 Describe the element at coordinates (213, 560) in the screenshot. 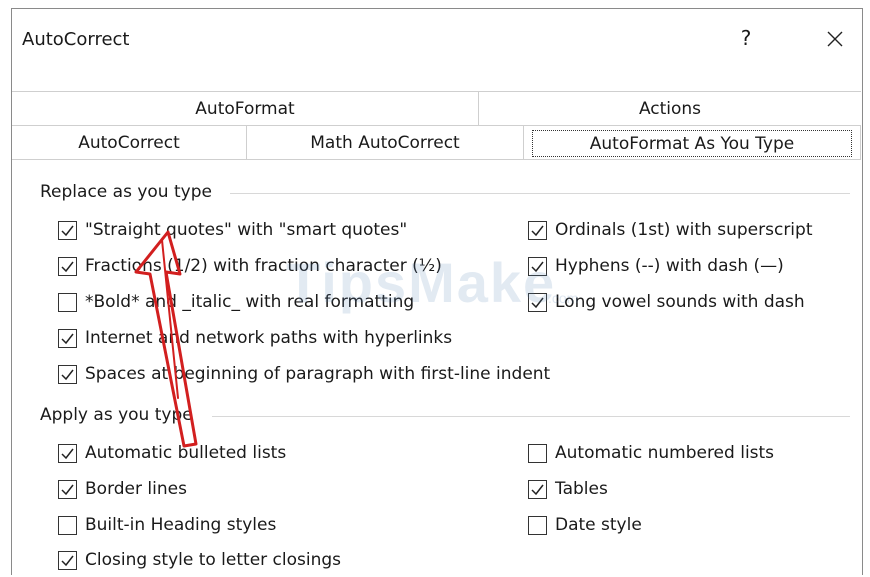

I see `option-label: Closing style to letter closings` at that location.